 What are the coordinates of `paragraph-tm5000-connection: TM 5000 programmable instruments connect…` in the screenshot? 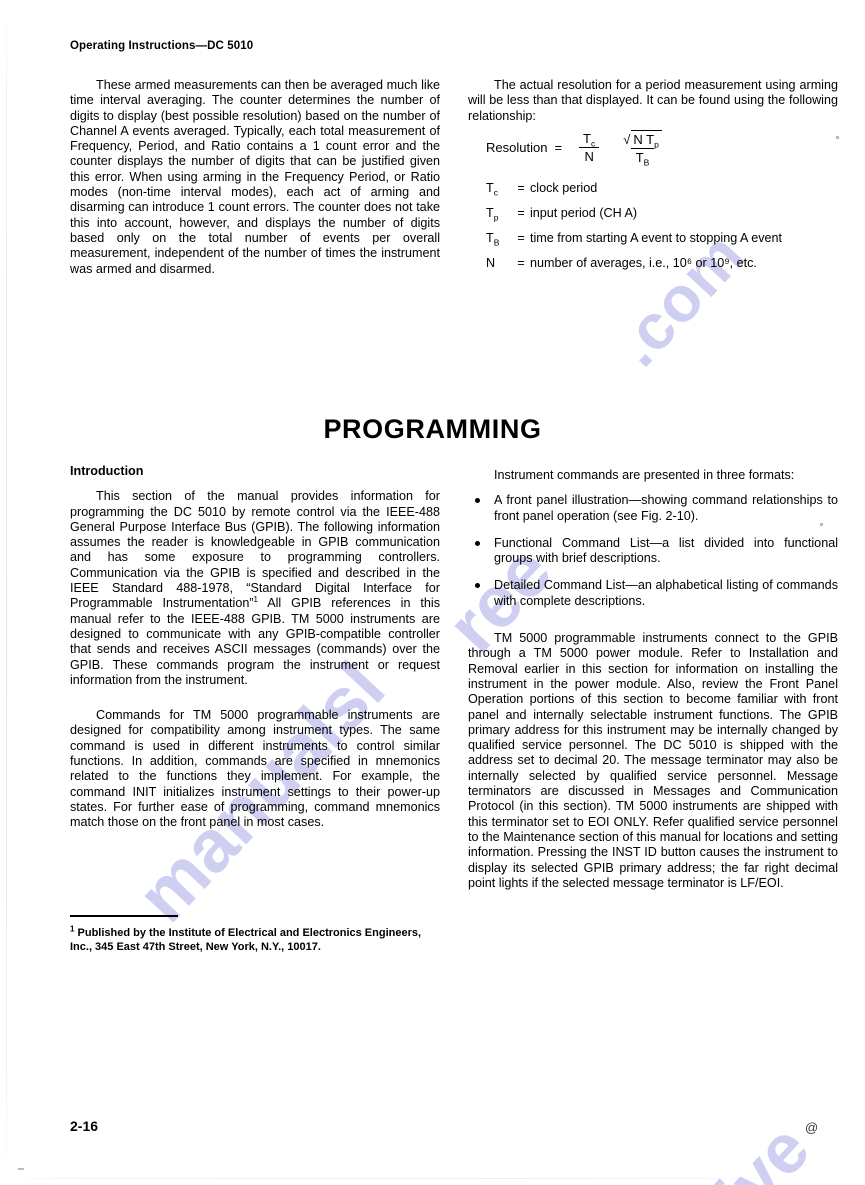 It's located at (653, 760).